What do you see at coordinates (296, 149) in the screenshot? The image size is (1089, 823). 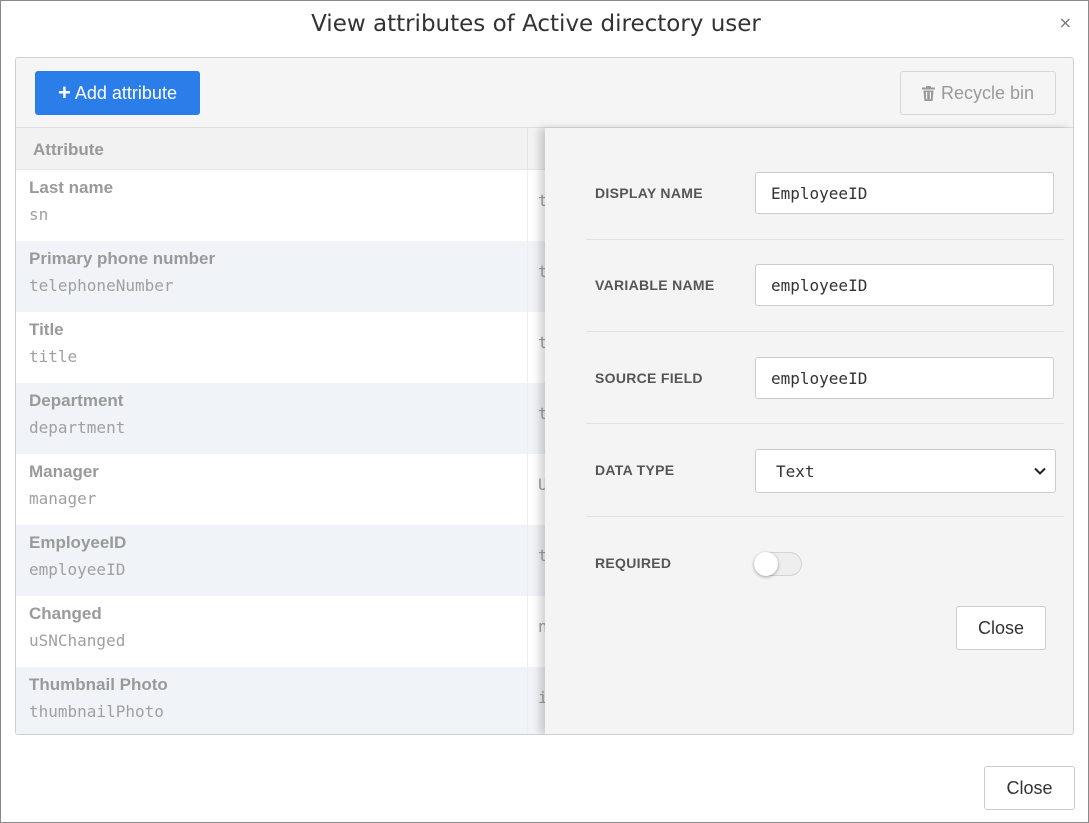 I see `table-header: Attribute` at bounding box center [296, 149].